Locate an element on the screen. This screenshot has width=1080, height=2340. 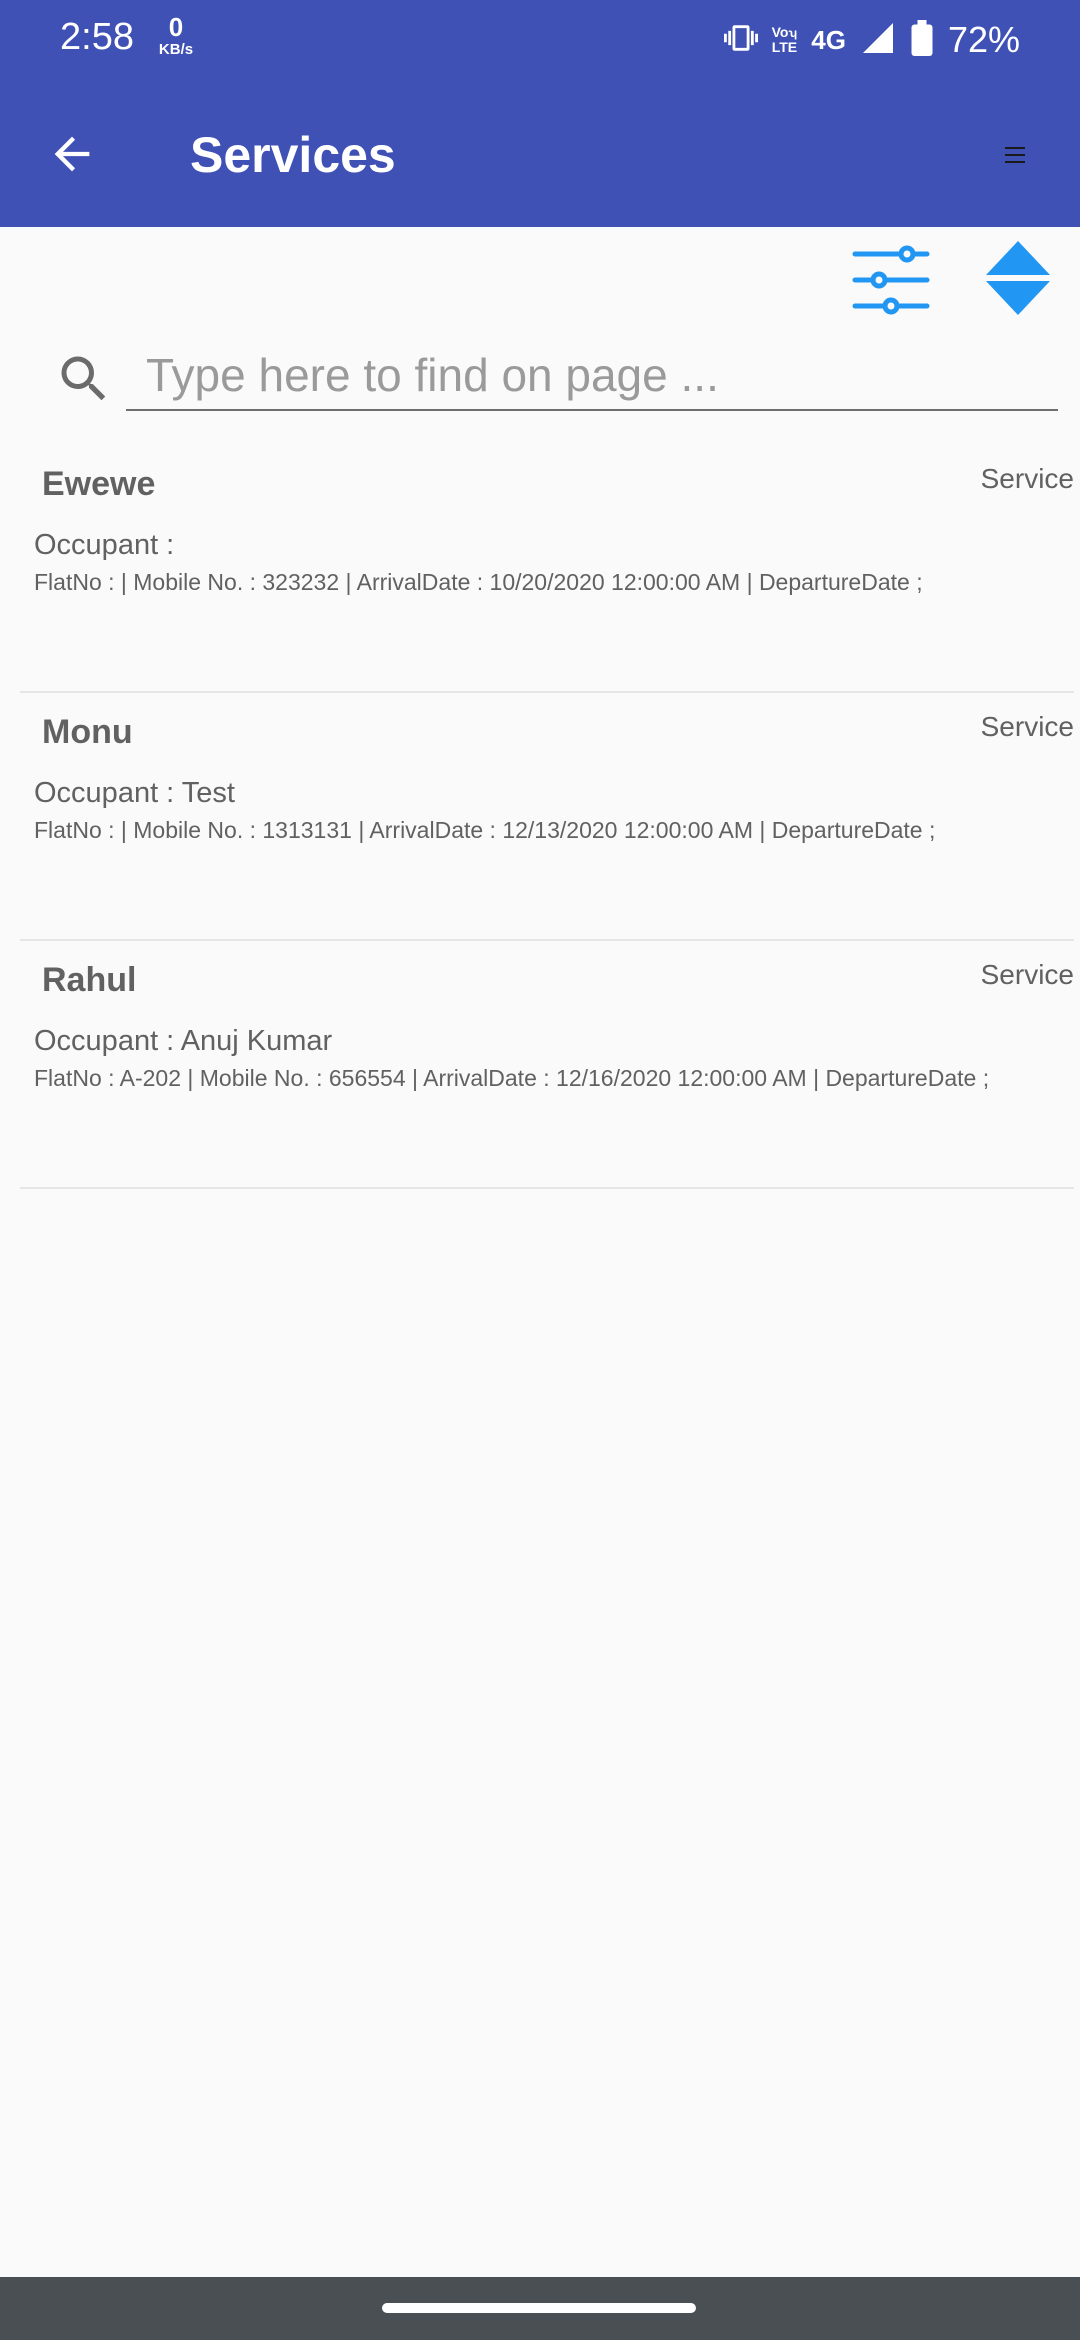
status-time: 2:58 is located at coordinates (97, 37).